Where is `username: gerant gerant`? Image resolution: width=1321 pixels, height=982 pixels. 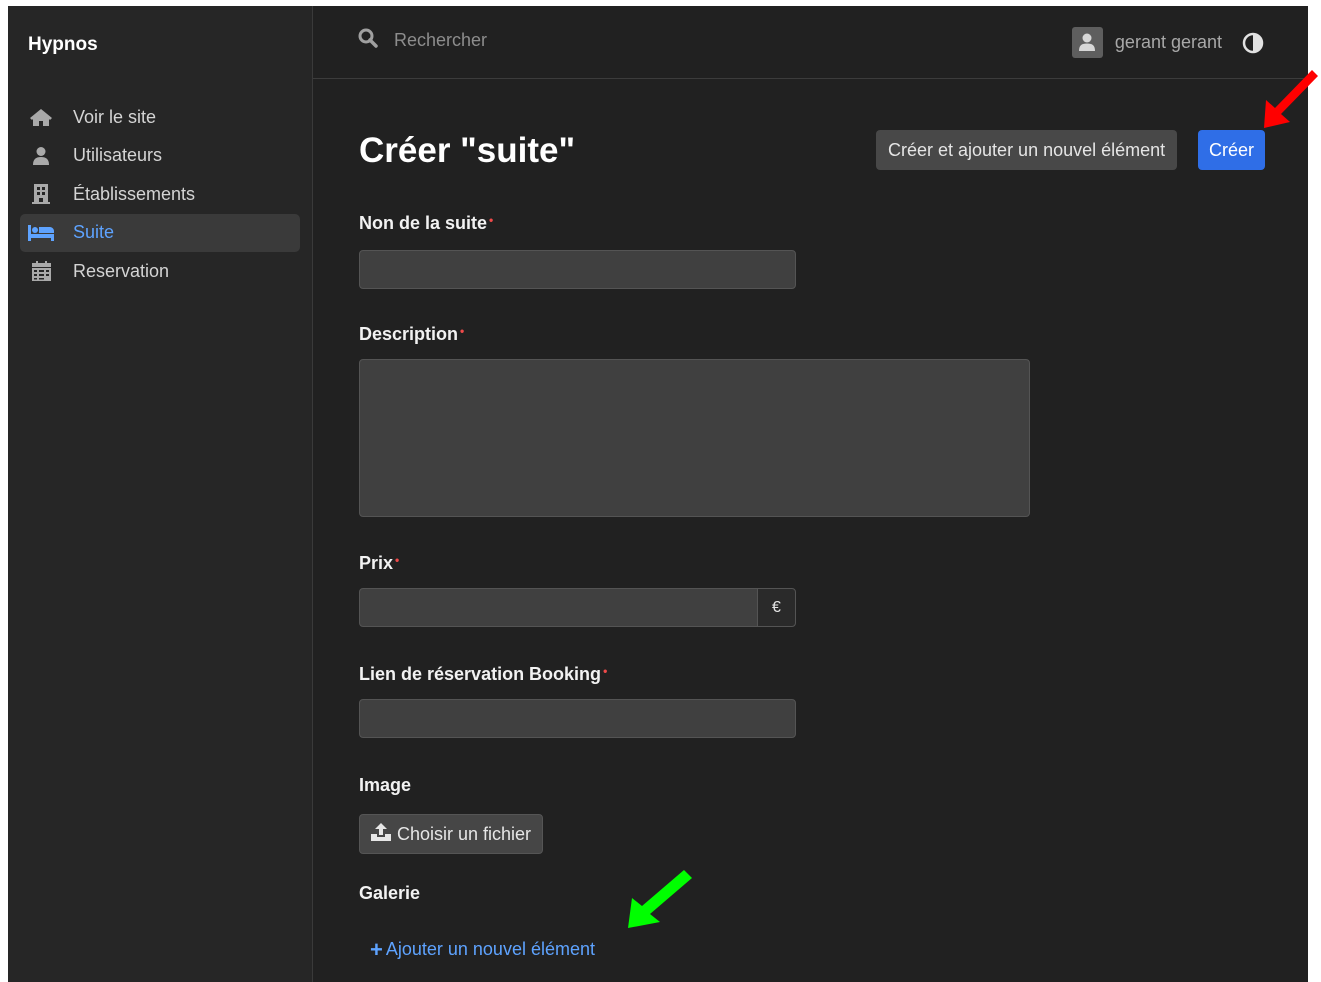 username: gerant gerant is located at coordinates (1168, 42).